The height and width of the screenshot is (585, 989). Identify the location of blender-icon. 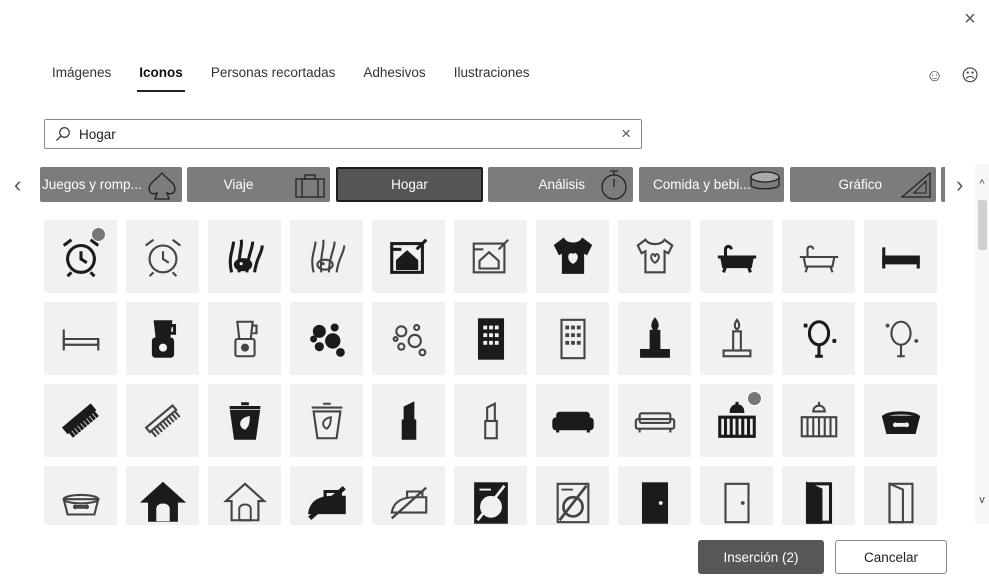
(163, 338).